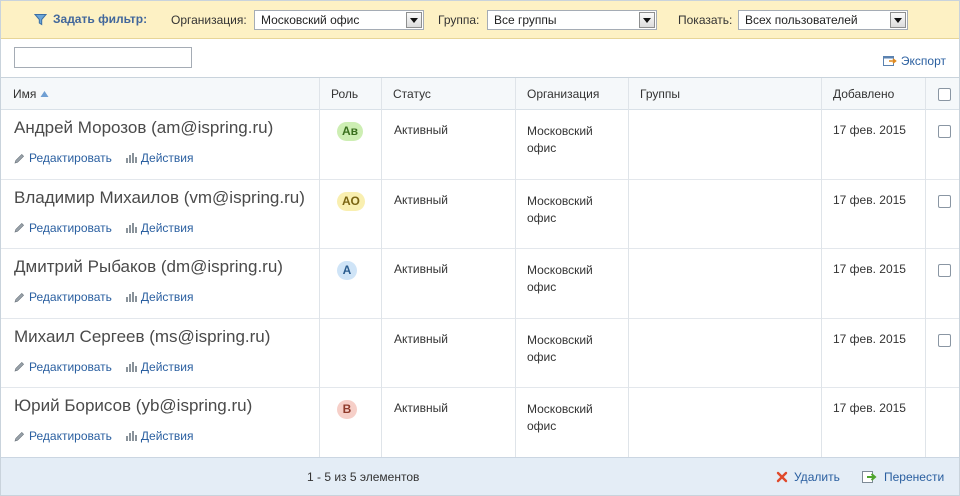  Describe the element at coordinates (100, 19) in the screenshot. I see `set-filter-label: Задать фильтр:` at that location.